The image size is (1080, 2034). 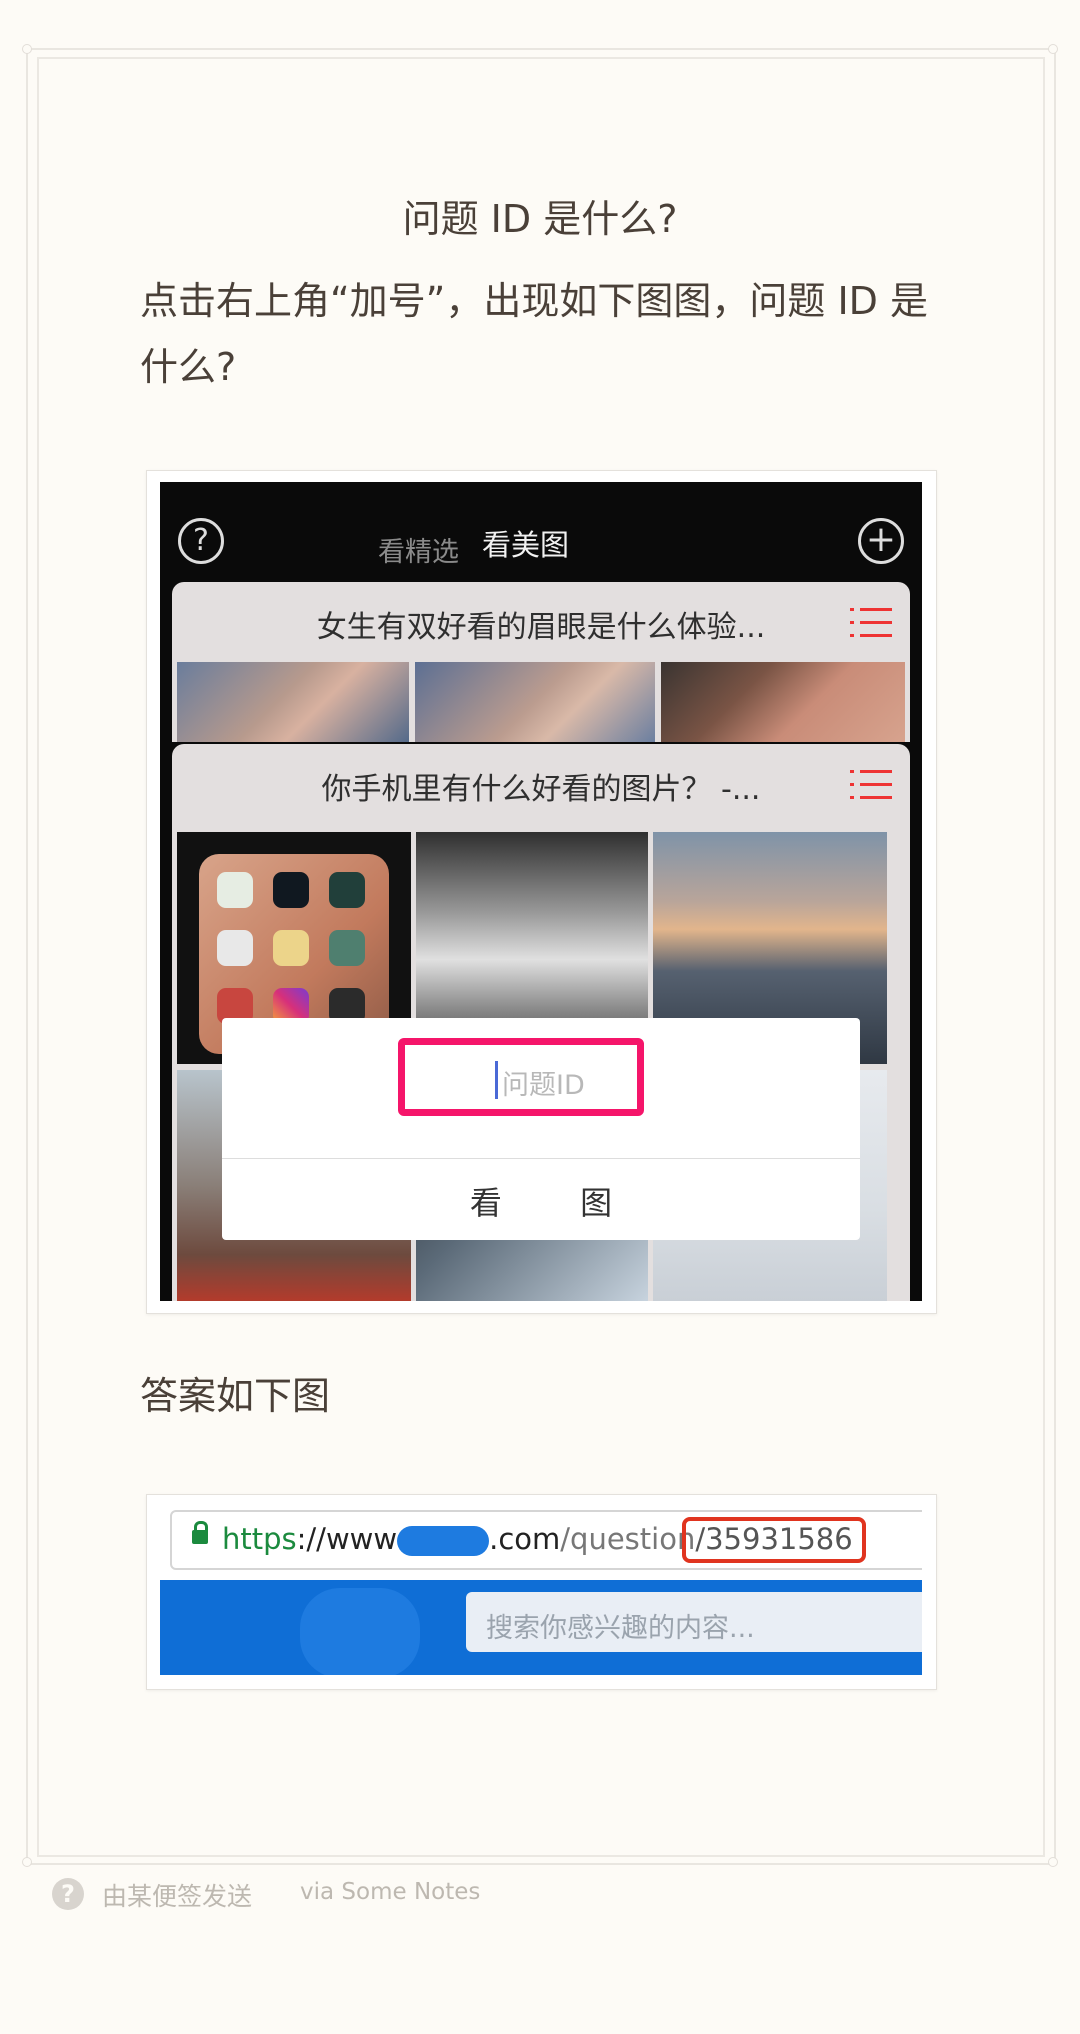 I want to click on url-path: /question, so click(x=628, y=1539).